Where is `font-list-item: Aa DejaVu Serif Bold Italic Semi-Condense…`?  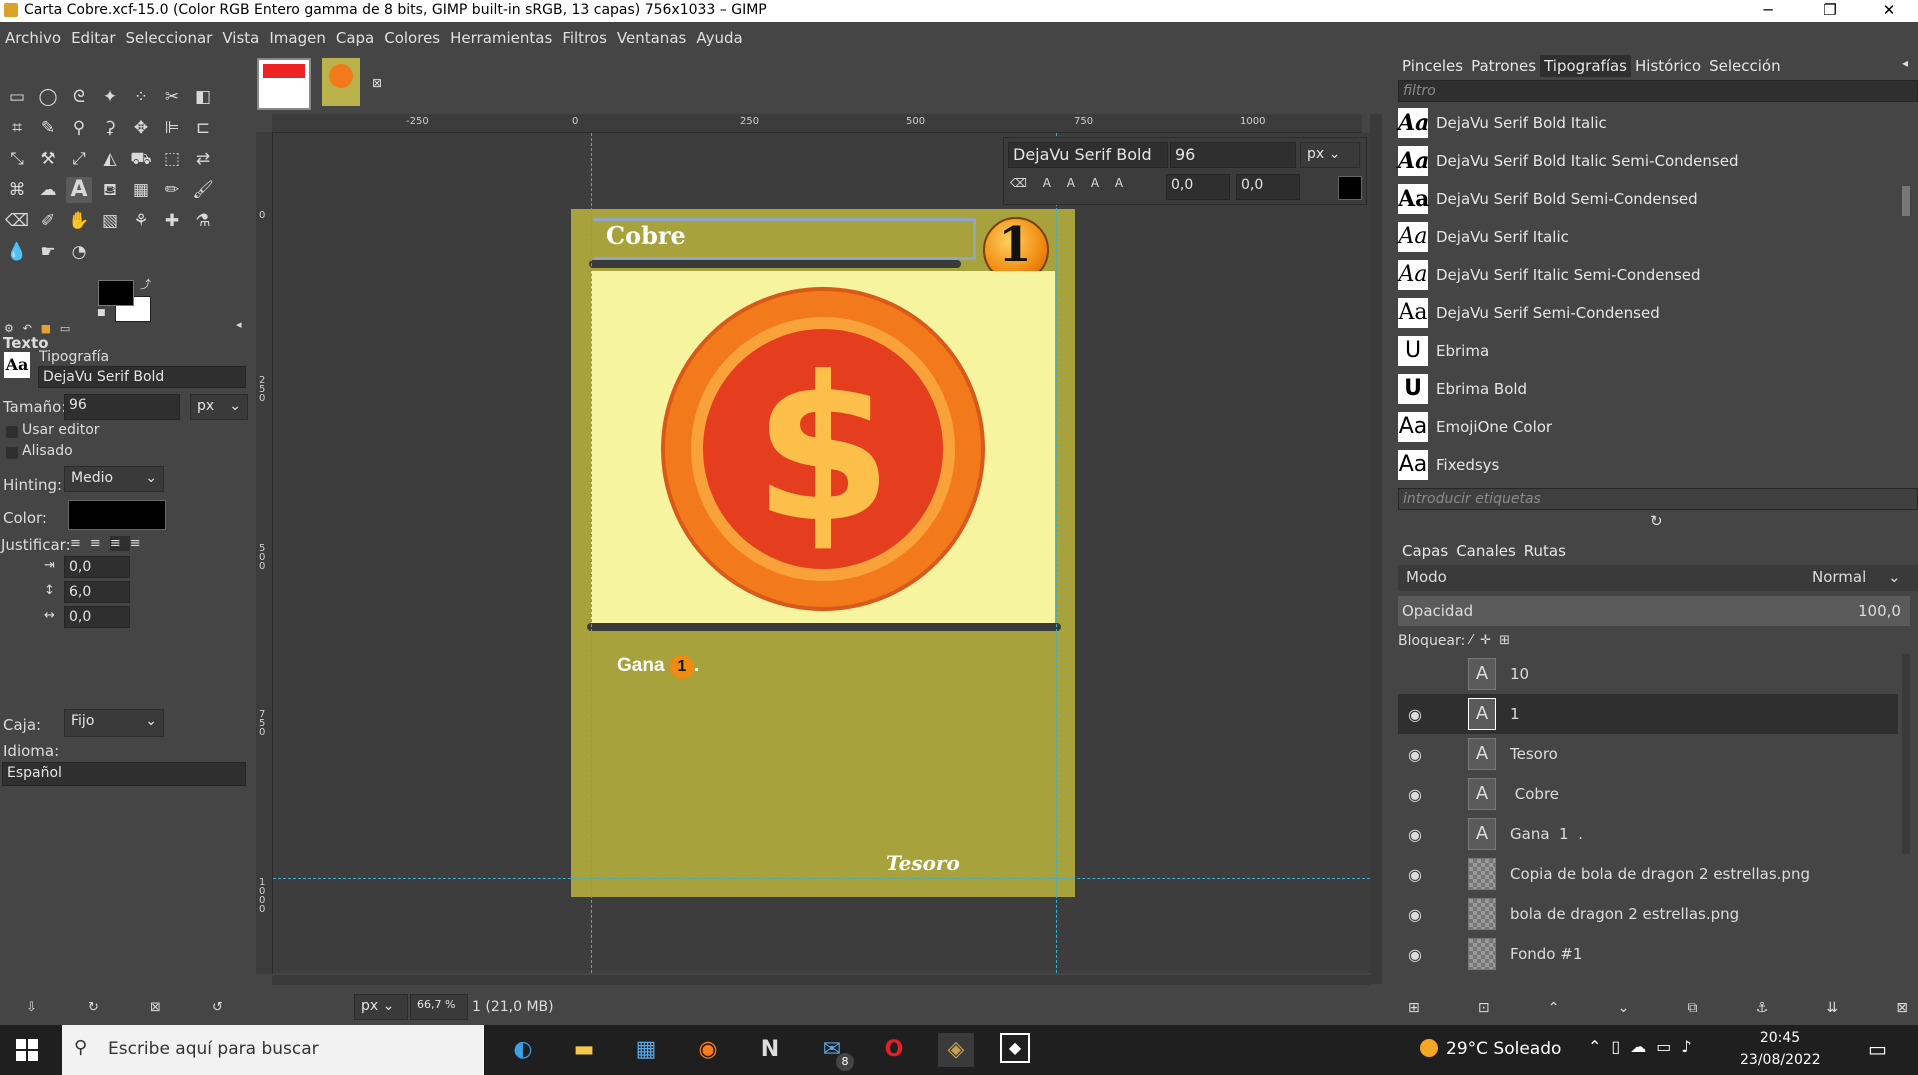
font-list-item: Aa DejaVu Serif Bold Italic Semi-Condense… is located at coordinates (1645, 161).